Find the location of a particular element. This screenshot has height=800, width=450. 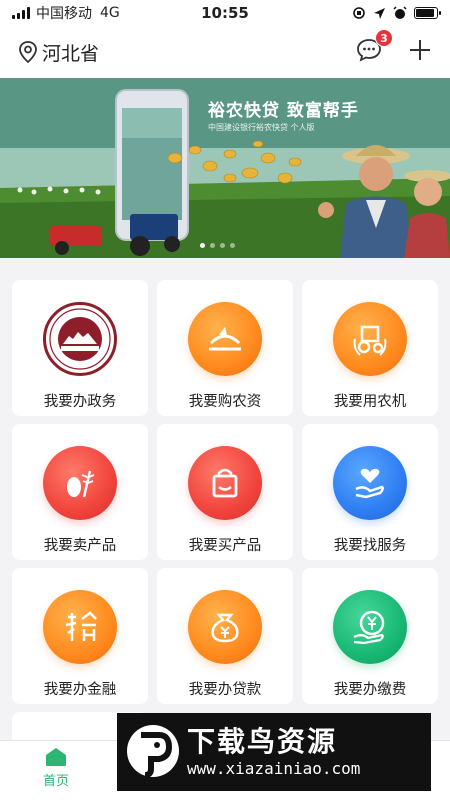

wheat-icon is located at coordinates (80, 483).